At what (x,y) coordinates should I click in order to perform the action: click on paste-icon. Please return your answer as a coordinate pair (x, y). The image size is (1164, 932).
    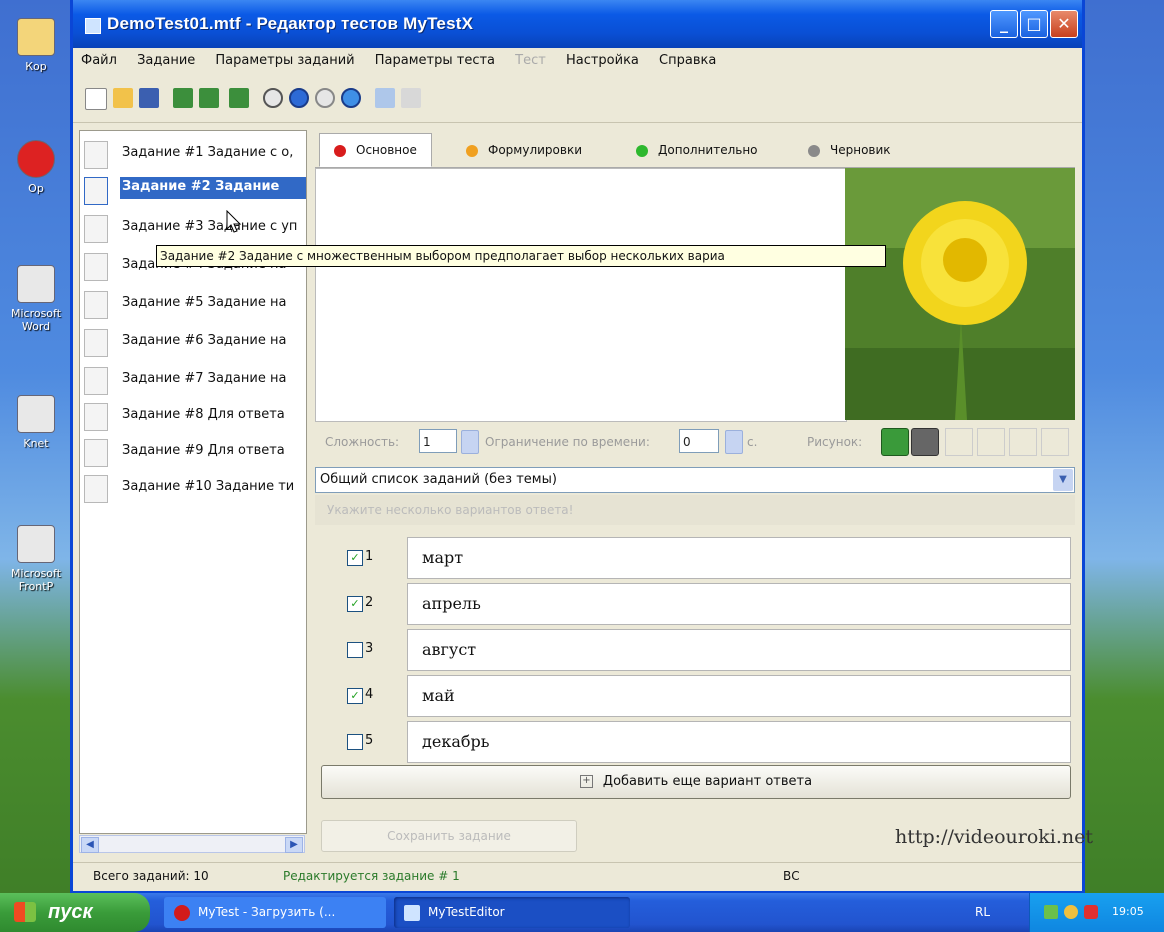
    Looking at the image, I should click on (411, 98).